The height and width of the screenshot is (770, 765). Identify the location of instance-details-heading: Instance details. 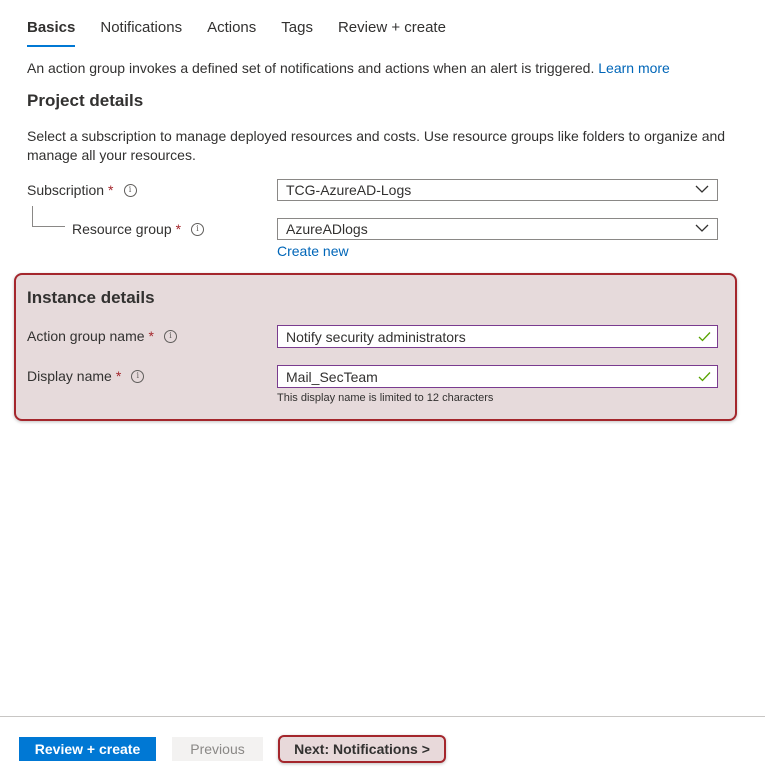
(91, 297).